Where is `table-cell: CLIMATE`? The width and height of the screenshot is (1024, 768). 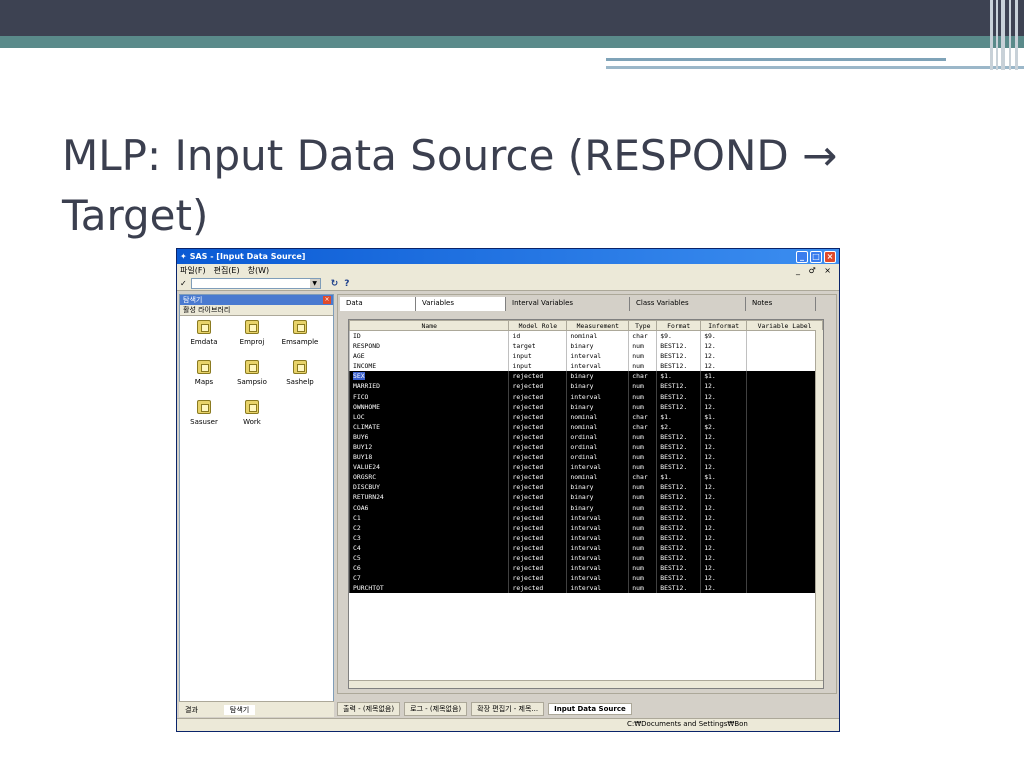
table-cell: CLIMATE is located at coordinates (429, 426).